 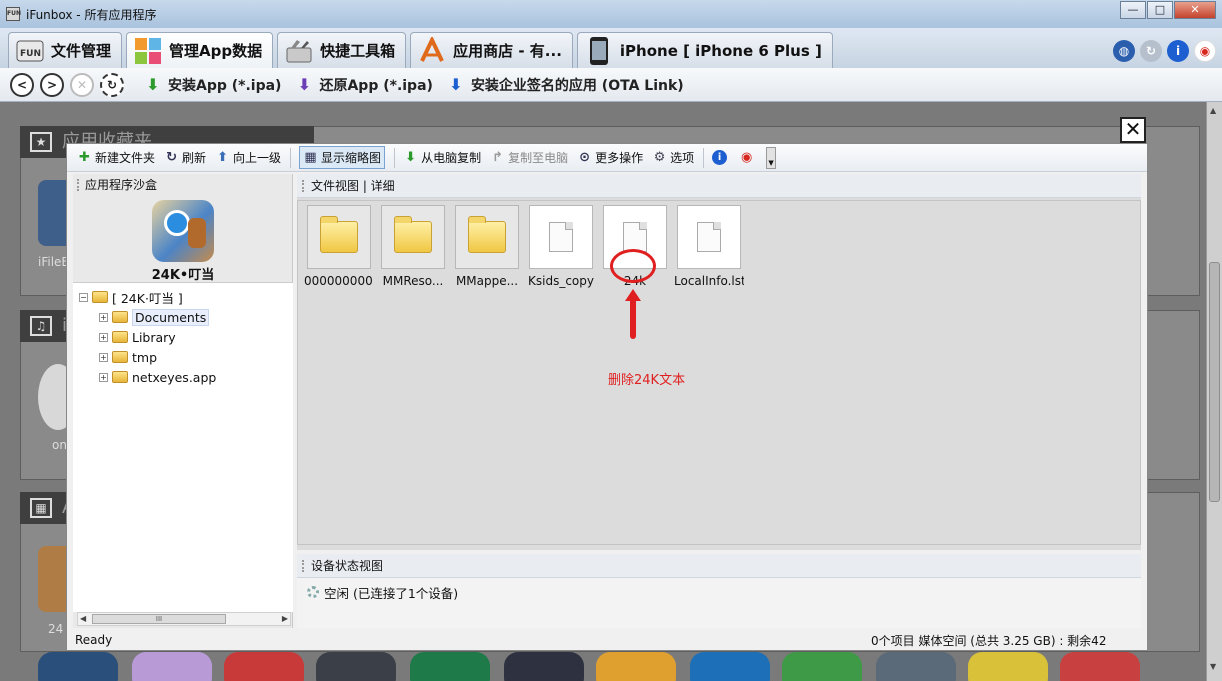 What do you see at coordinates (709, 237) in the screenshot?
I see `document-icon` at bounding box center [709, 237].